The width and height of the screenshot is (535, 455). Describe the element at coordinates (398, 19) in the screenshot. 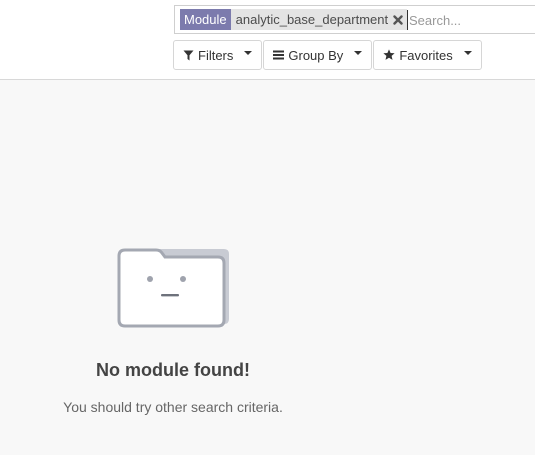

I see `close-icon` at that location.